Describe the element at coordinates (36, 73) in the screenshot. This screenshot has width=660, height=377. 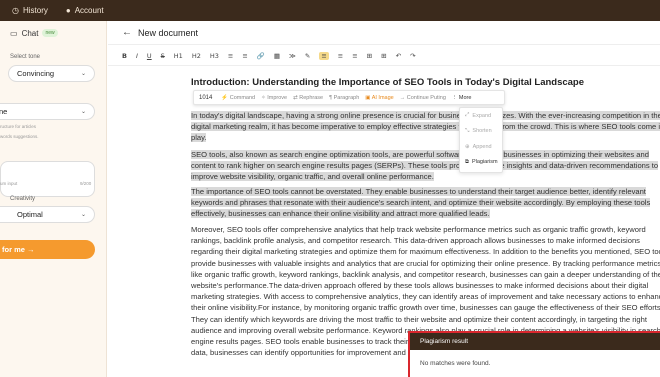
I see `tone-value: Convincing` at that location.